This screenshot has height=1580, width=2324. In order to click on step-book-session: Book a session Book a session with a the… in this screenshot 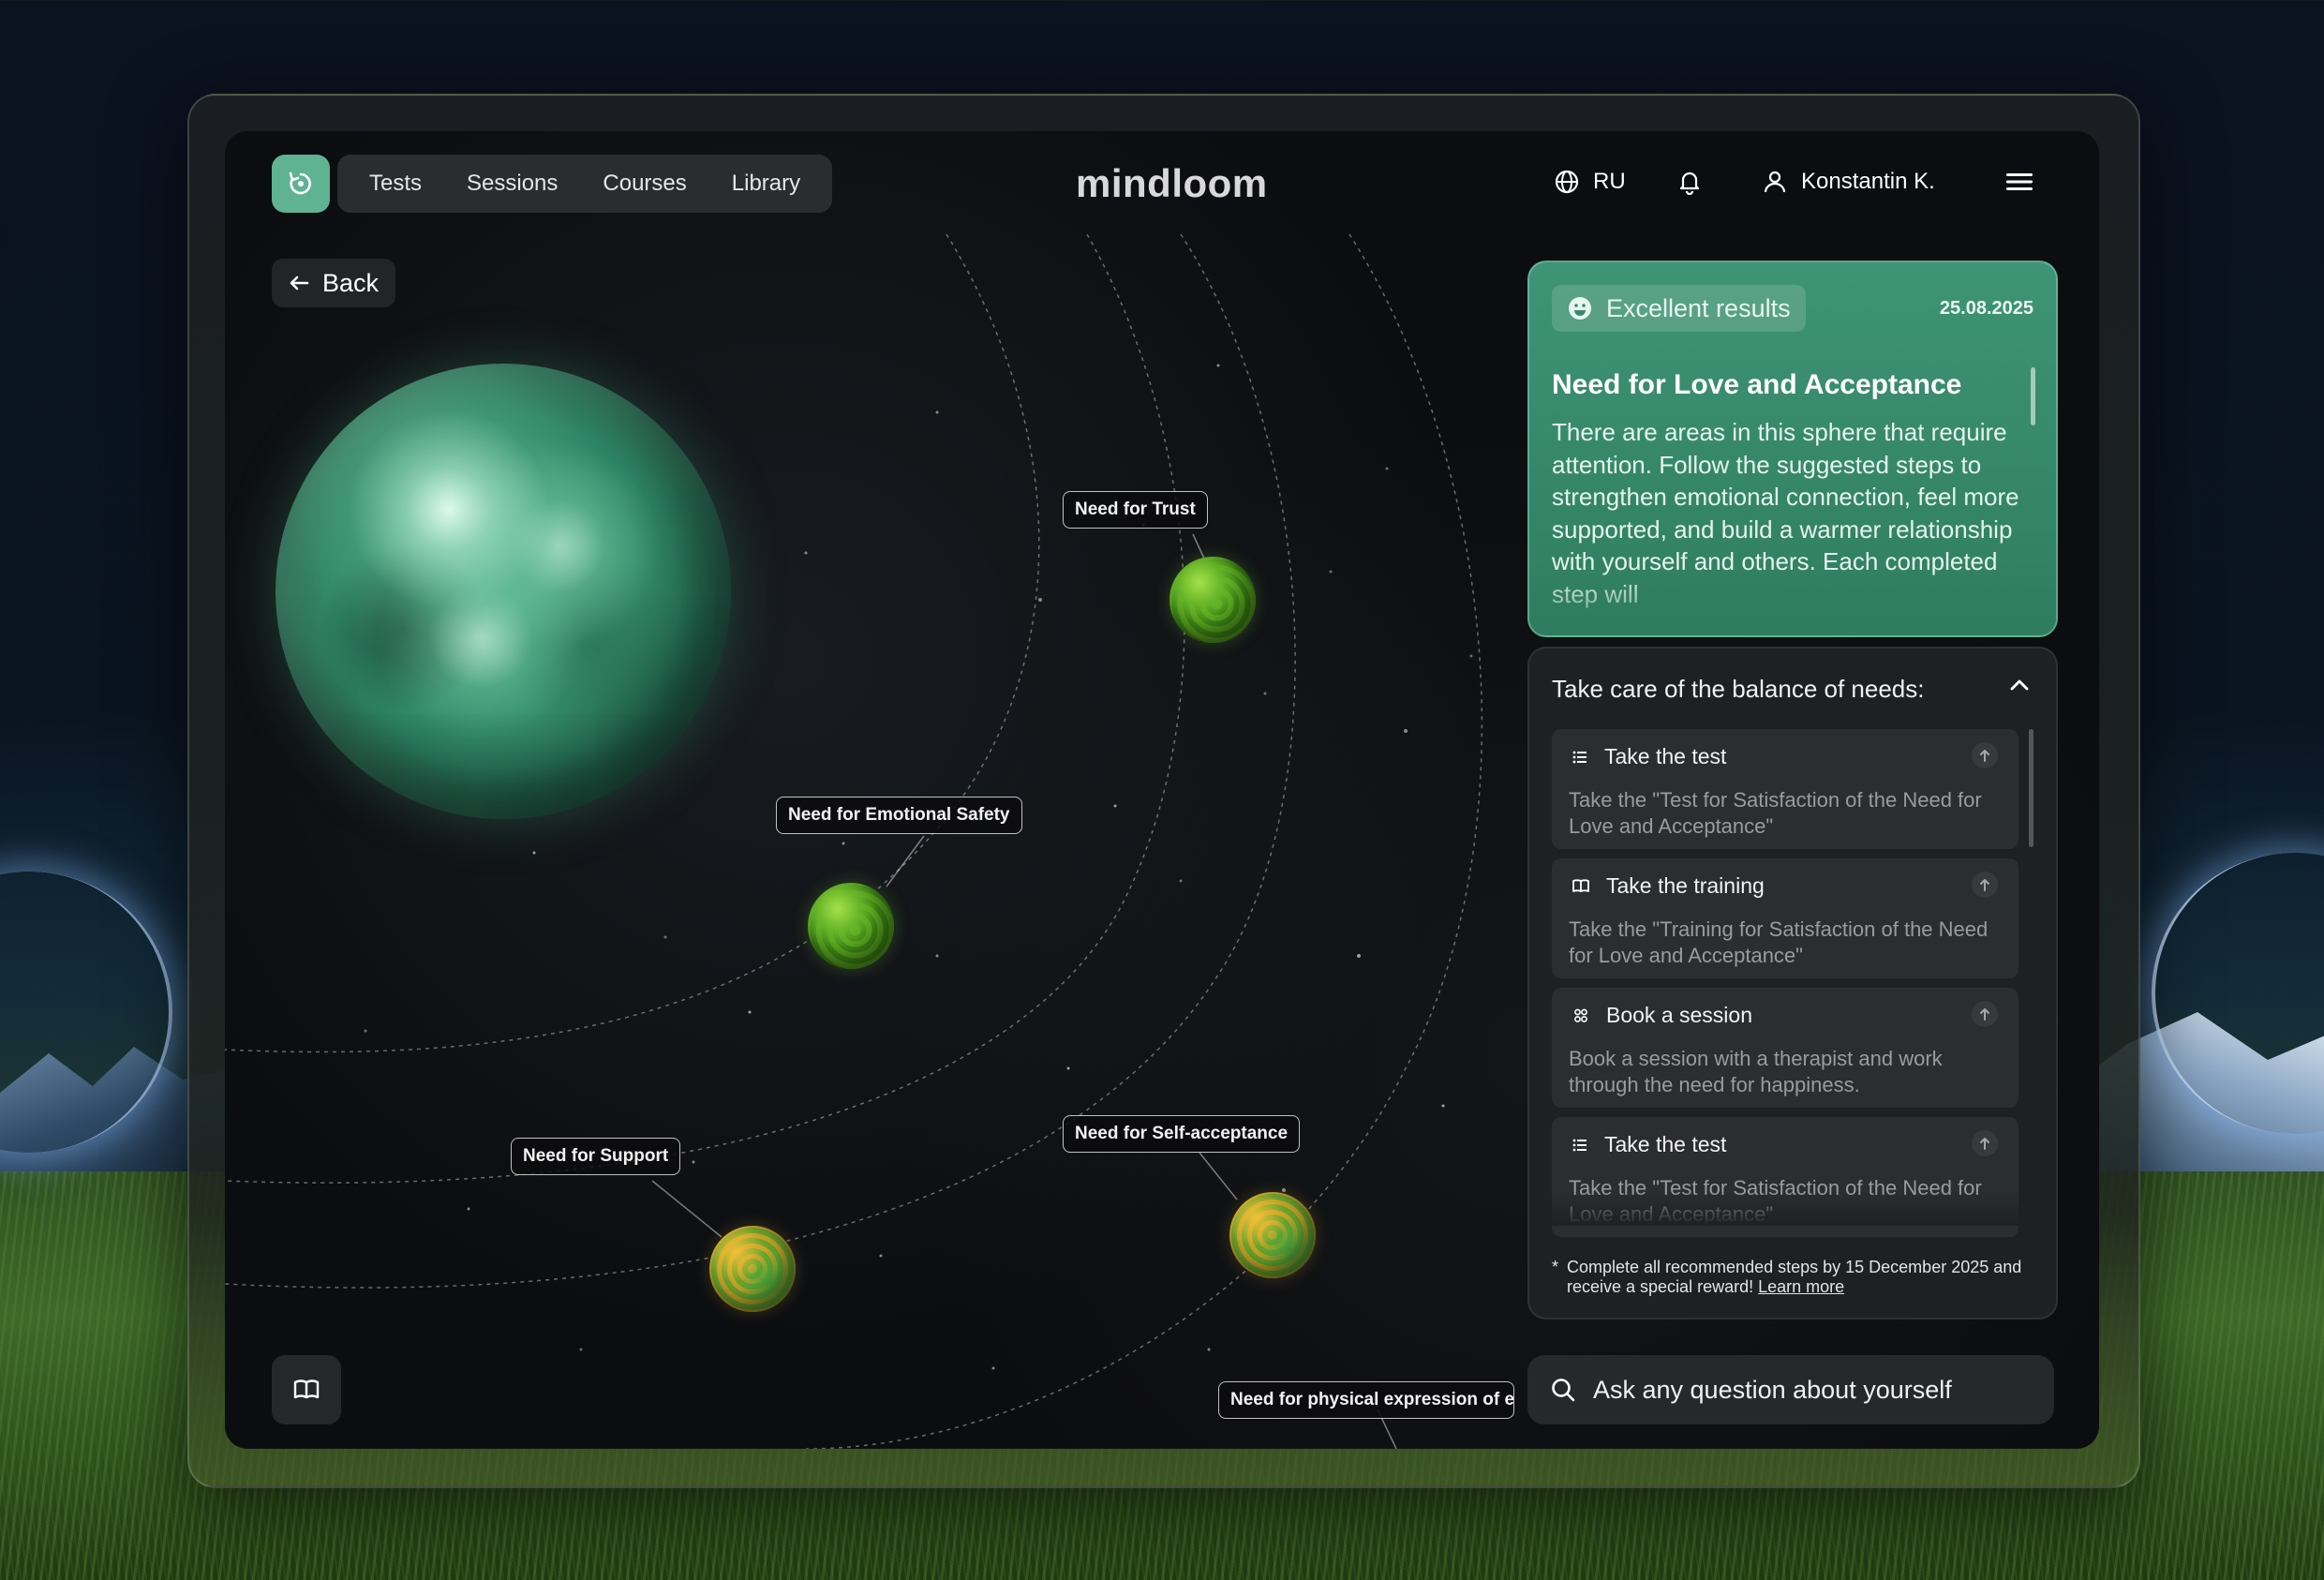, I will do `click(1785, 1048)`.